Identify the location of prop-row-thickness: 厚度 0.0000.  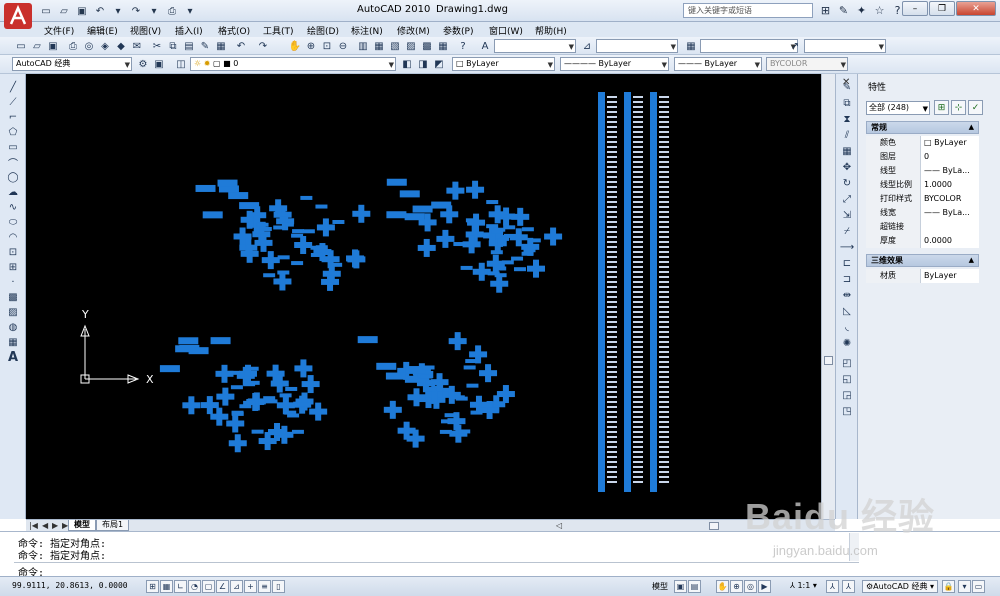
(922, 241).